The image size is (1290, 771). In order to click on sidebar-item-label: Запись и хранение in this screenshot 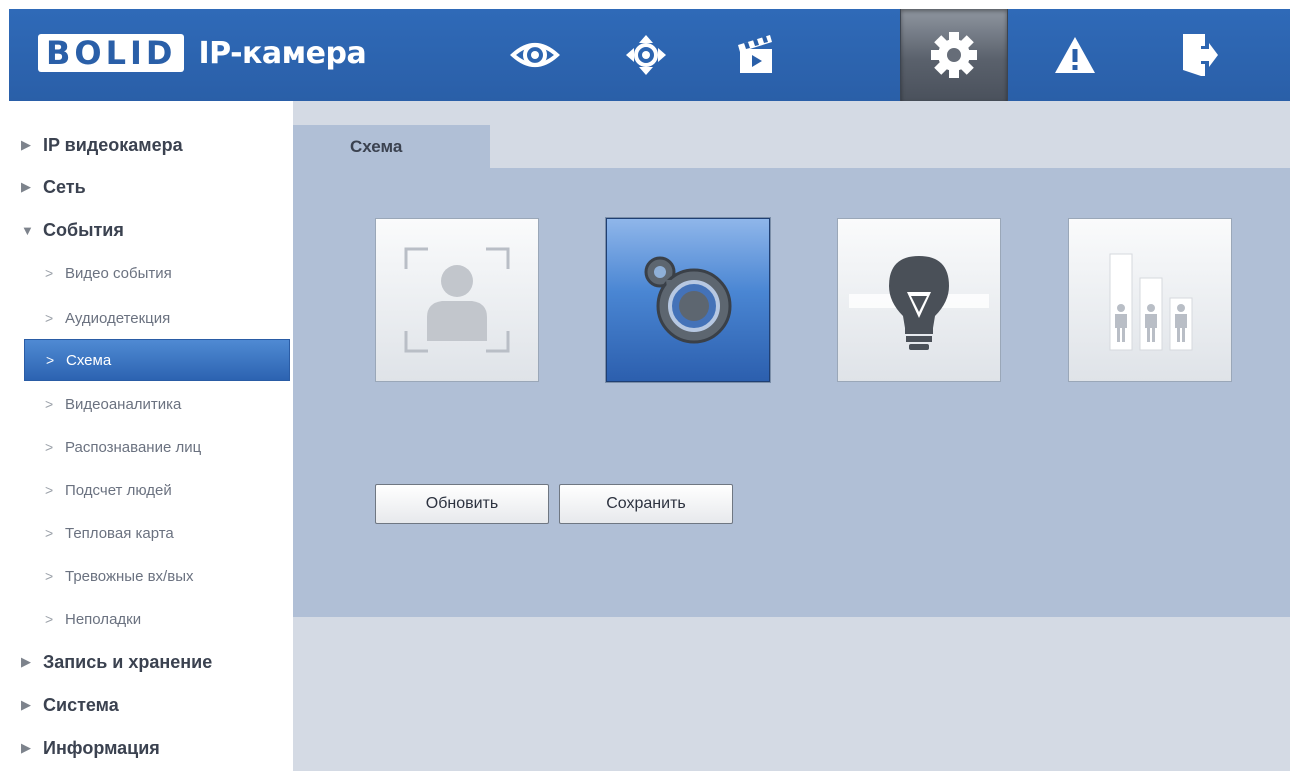, I will do `click(128, 661)`.